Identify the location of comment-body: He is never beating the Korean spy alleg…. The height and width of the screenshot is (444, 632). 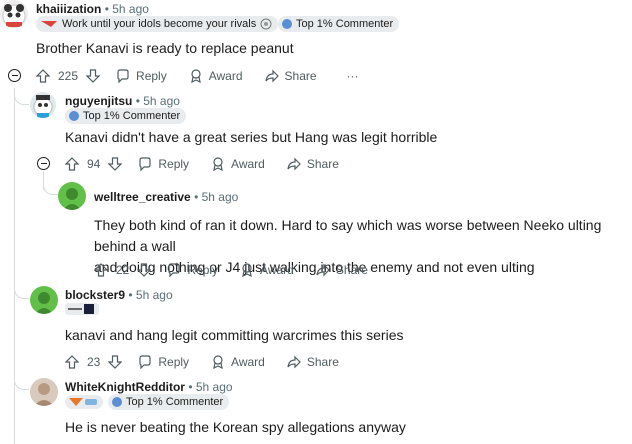
(235, 427).